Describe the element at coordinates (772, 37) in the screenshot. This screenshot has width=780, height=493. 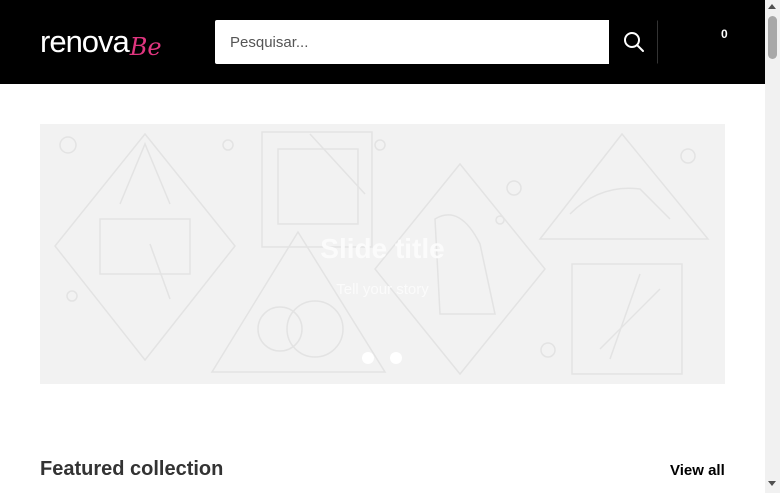
I see `scrollbar-thumb` at that location.